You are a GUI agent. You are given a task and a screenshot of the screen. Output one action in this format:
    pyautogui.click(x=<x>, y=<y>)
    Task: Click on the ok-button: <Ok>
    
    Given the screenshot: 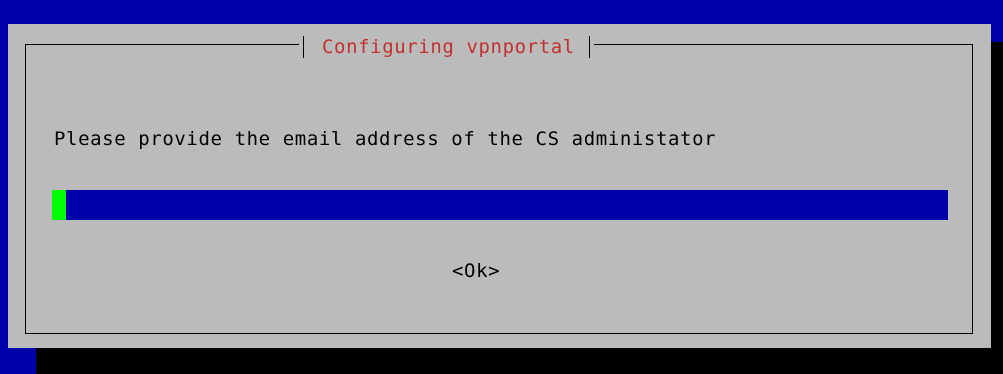 What is the action you would take?
    pyautogui.click(x=476, y=271)
    